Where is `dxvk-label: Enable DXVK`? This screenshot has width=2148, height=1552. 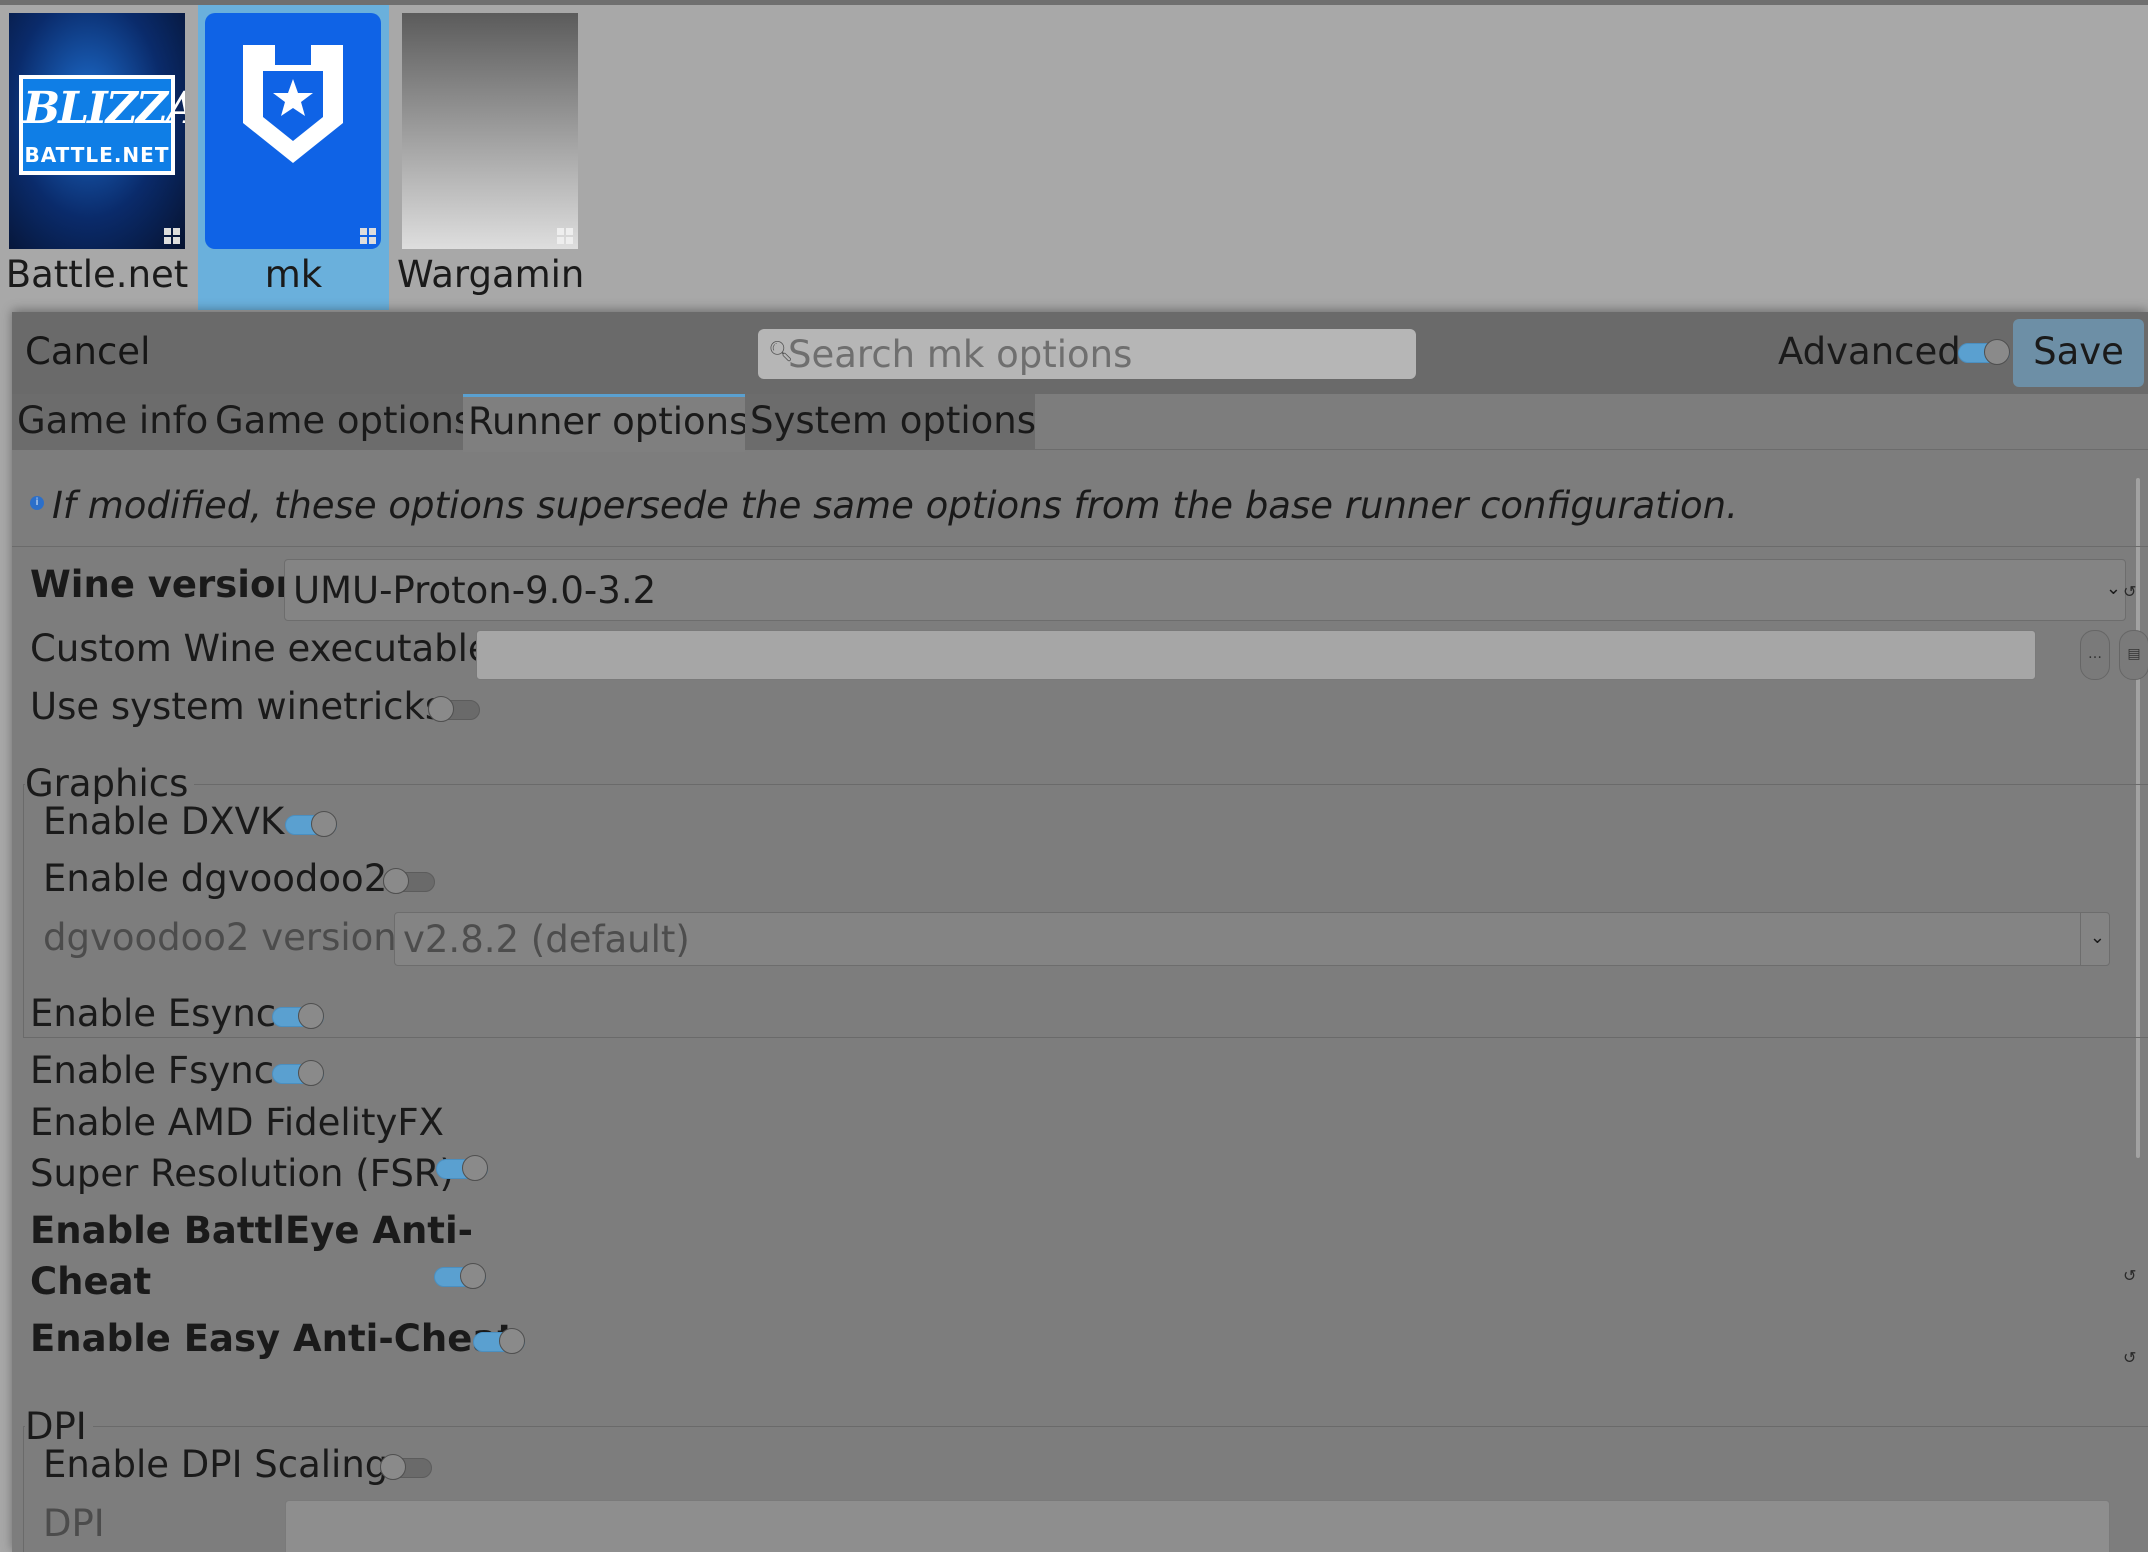
dxvk-label: Enable DXVK is located at coordinates (164, 821).